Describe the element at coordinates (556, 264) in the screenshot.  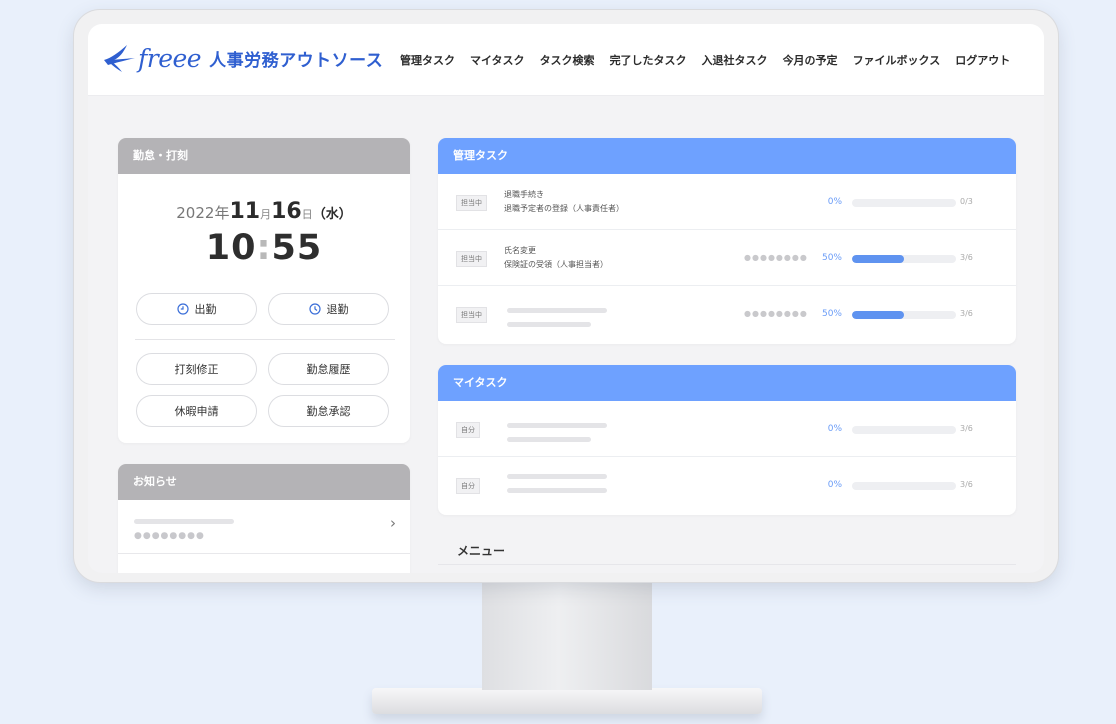
I see `task-step: 保険証の受領（人事担当者）` at that location.